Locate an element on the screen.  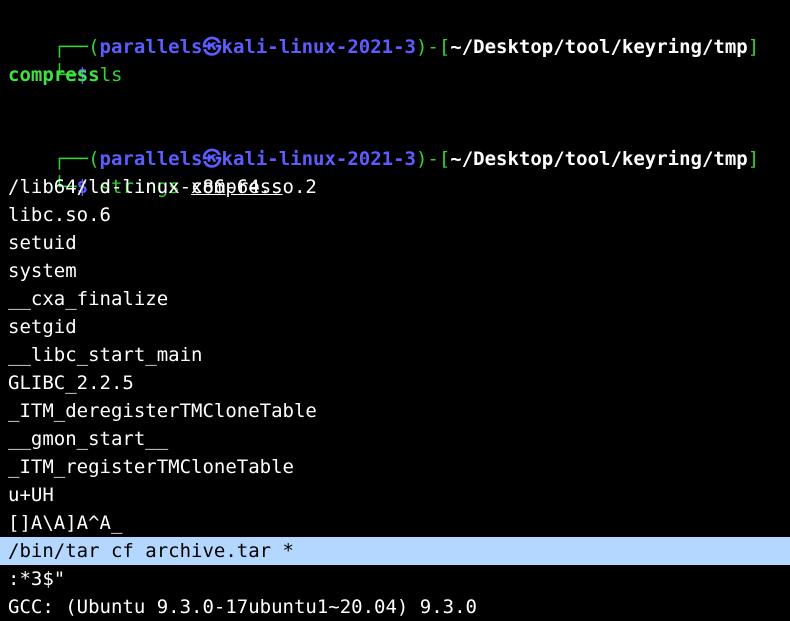
strings-output-line: __libc_start_main is located at coordinates (105, 355).